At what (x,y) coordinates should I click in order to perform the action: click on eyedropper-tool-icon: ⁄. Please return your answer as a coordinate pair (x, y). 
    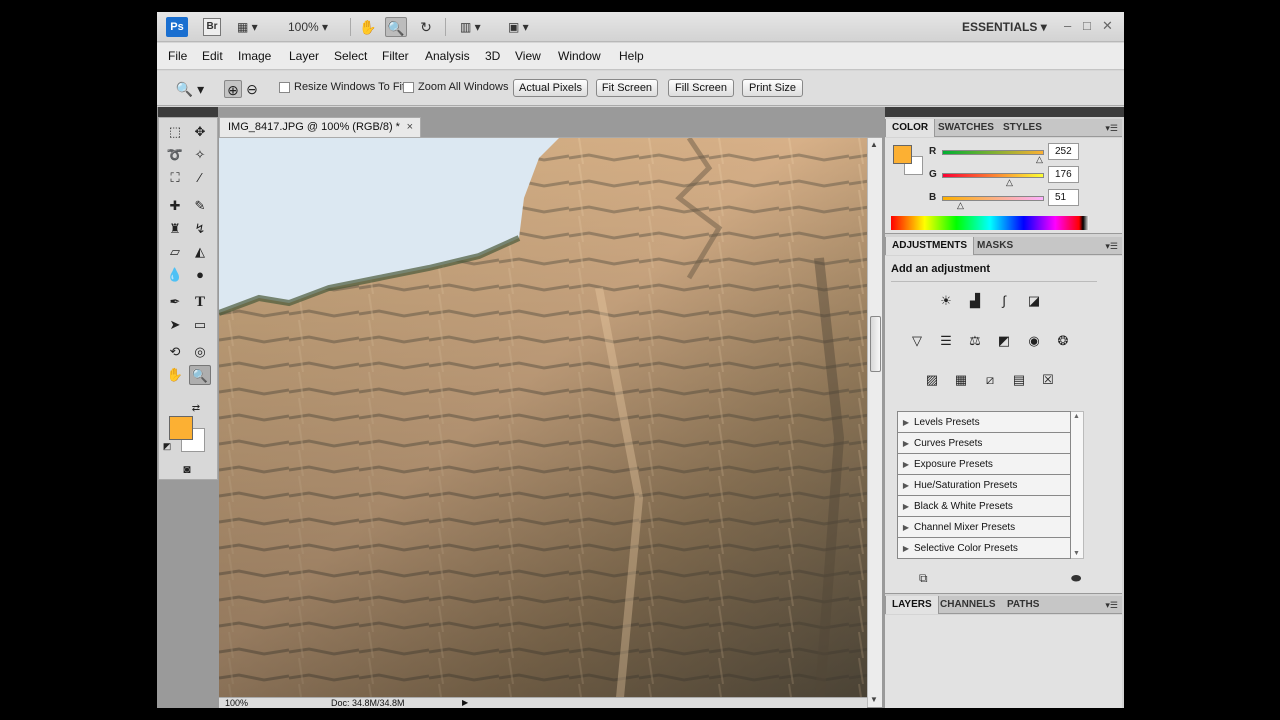
    Looking at the image, I should click on (200, 178).